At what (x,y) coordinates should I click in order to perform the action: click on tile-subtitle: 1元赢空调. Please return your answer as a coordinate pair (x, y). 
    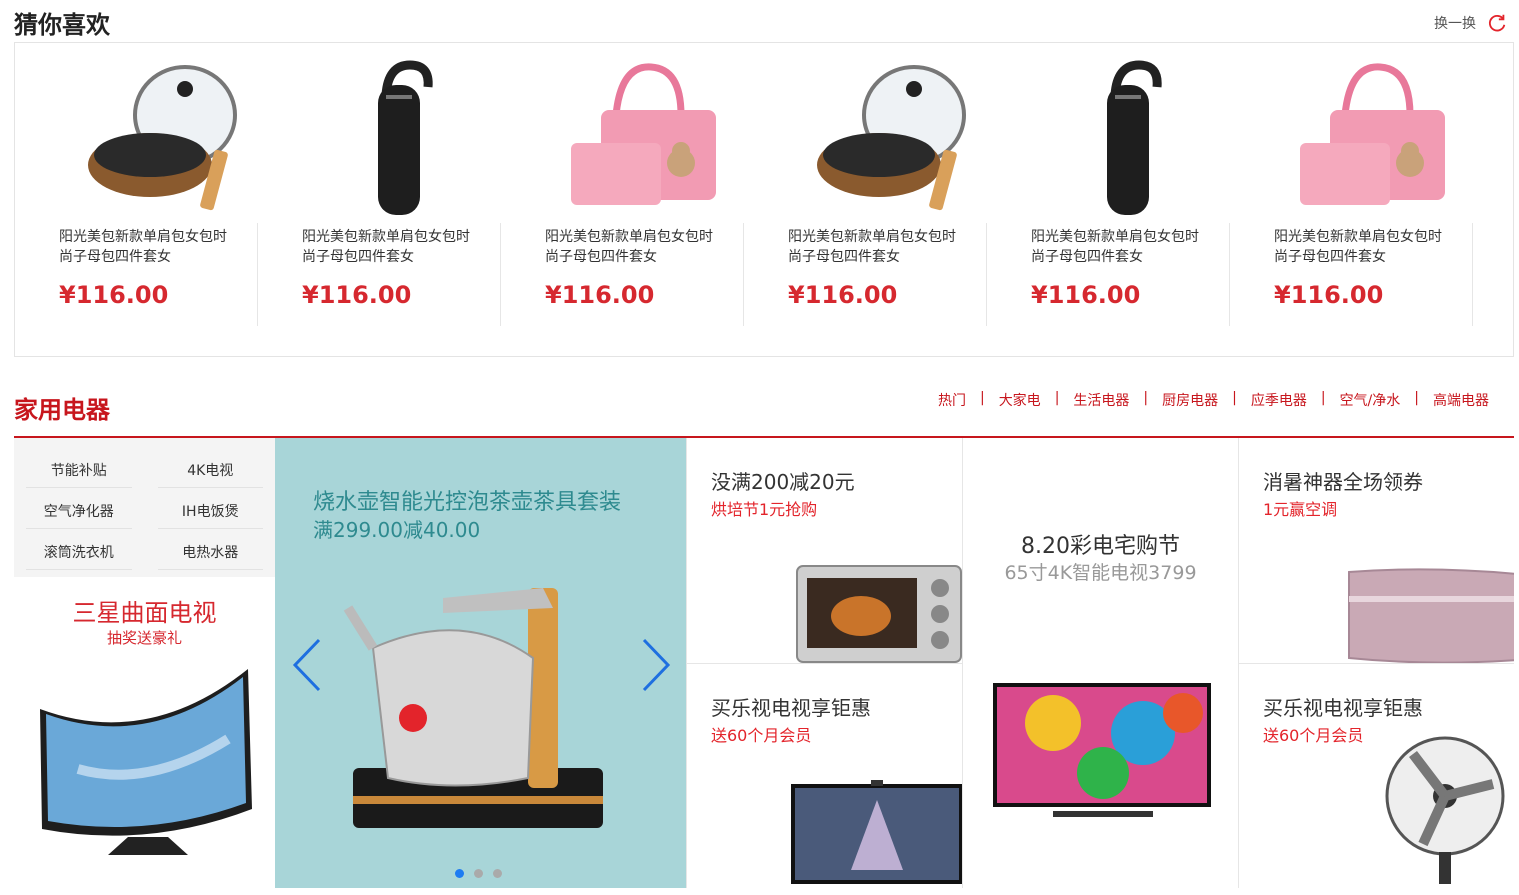
    Looking at the image, I should click on (1300, 509).